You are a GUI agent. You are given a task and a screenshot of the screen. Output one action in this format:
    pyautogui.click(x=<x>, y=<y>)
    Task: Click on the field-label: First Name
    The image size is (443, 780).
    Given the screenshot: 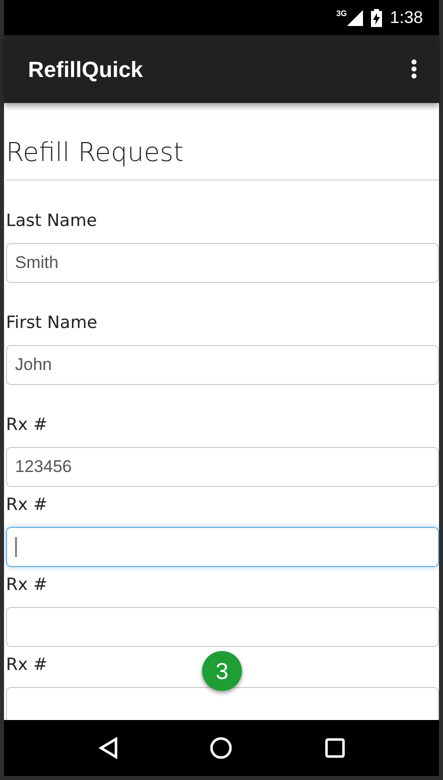 What is the action you would take?
    pyautogui.click(x=52, y=323)
    